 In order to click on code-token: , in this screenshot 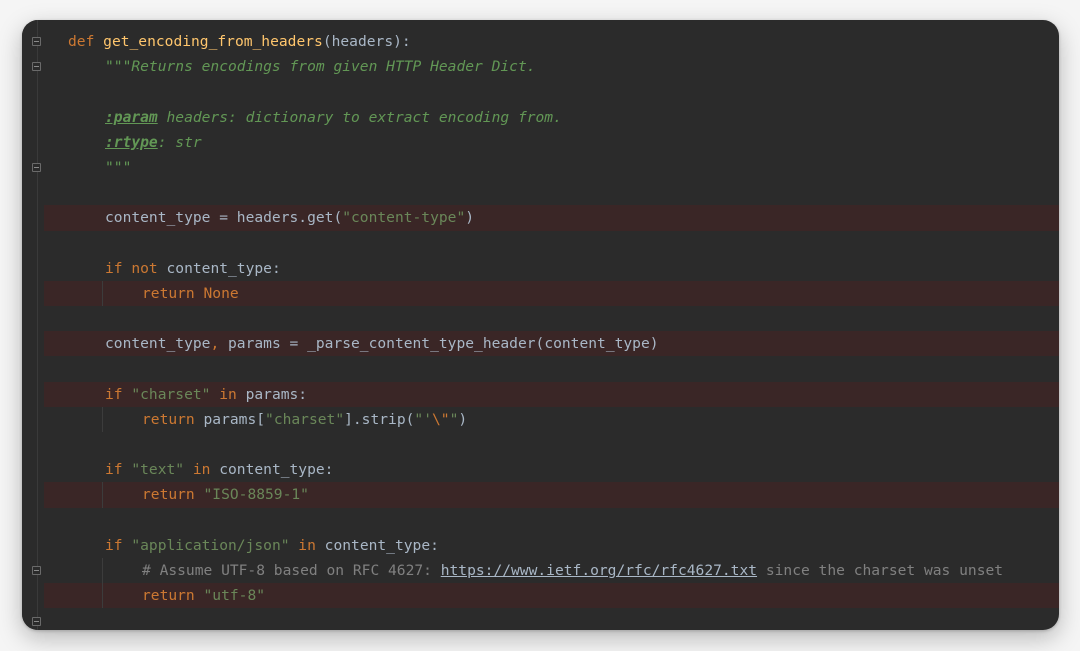, I will do `click(219, 344)`.